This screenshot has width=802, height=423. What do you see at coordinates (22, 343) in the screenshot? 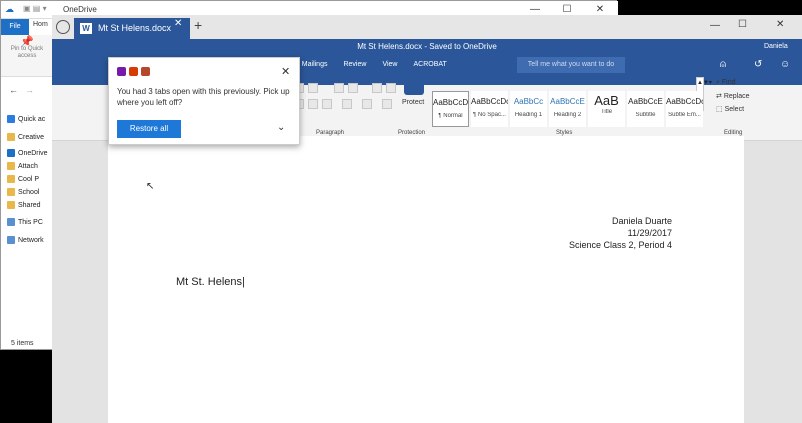
I see `status-item-count: 5 items` at bounding box center [22, 343].